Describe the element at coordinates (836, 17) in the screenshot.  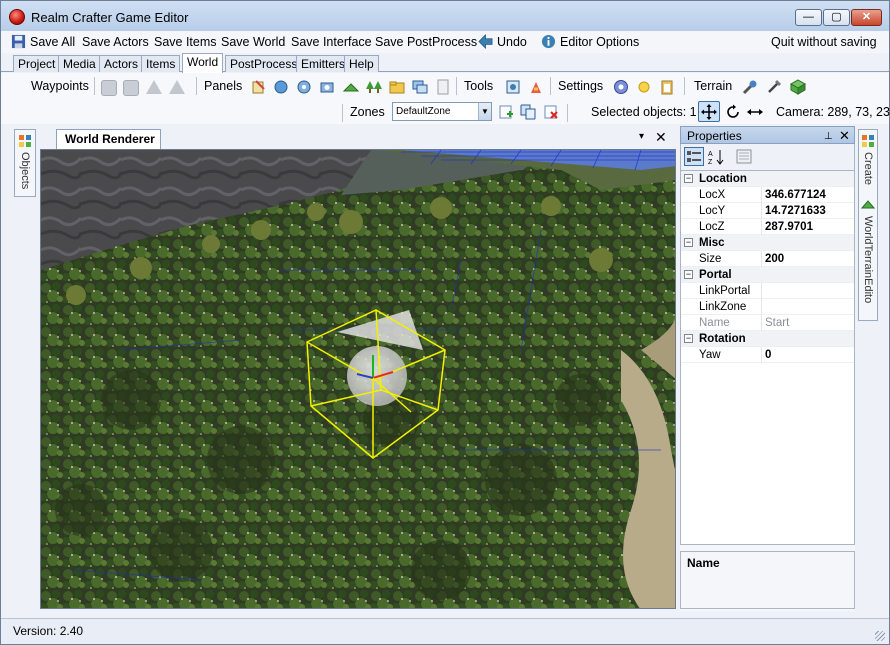
I see `maximize-button: ▢` at that location.